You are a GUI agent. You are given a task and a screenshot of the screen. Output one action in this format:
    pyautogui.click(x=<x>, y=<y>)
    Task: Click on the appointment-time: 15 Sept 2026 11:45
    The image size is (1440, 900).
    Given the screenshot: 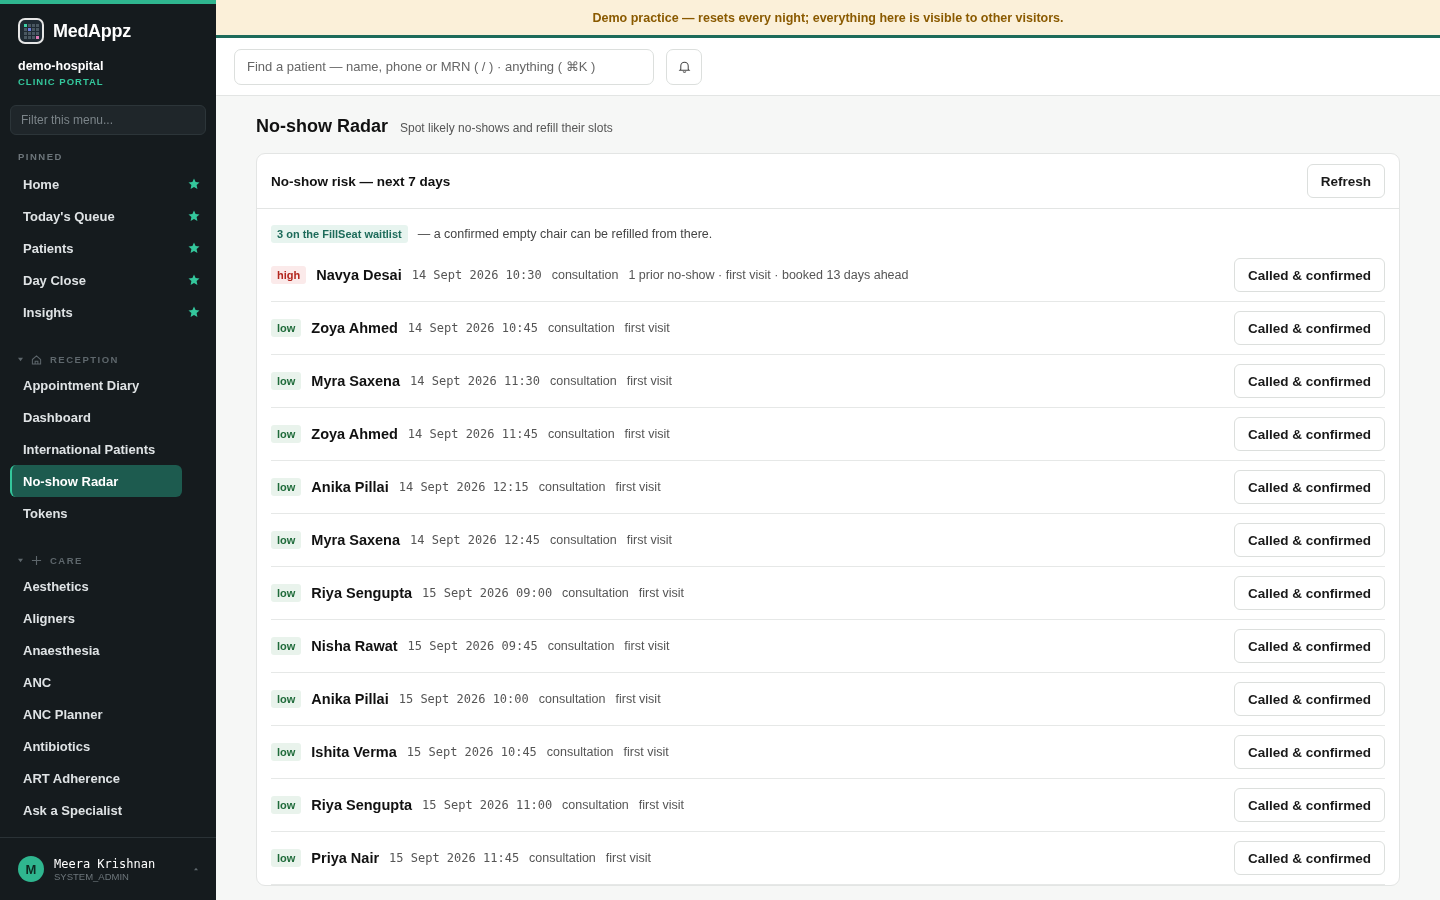 What is the action you would take?
    pyautogui.click(x=454, y=858)
    